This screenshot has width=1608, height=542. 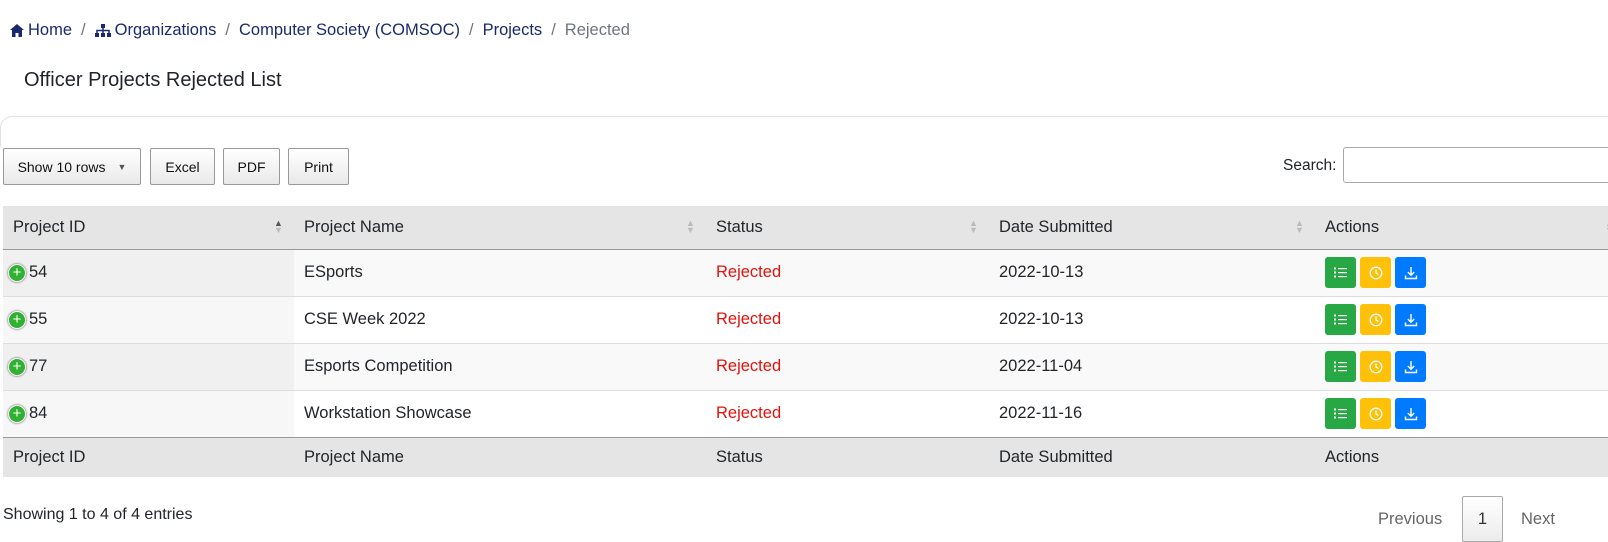 I want to click on project-id: 77, so click(x=38, y=366).